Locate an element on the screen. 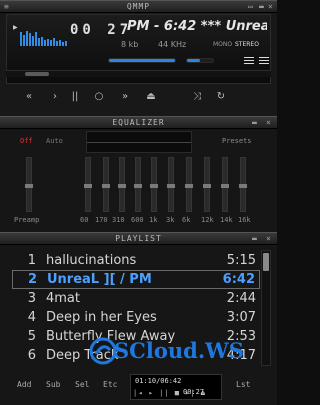  sub-button: Sub is located at coordinates (53, 384).